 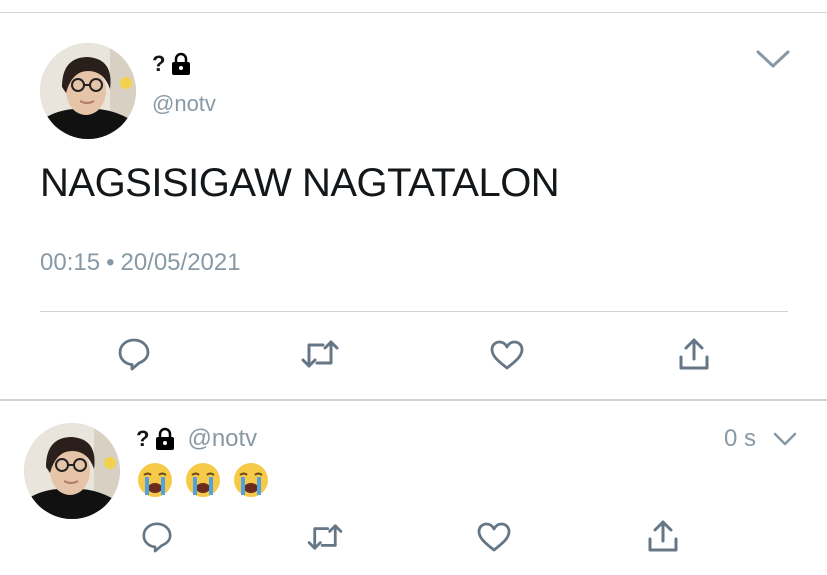 I want to click on reply-header: ? @notv, so click(x=196, y=439).